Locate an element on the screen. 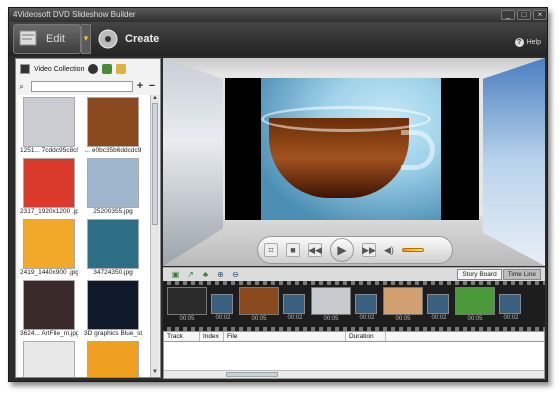 The height and width of the screenshot is (398, 560). collection-thumbnail: 25200355.jpg is located at coordinates (113, 188).